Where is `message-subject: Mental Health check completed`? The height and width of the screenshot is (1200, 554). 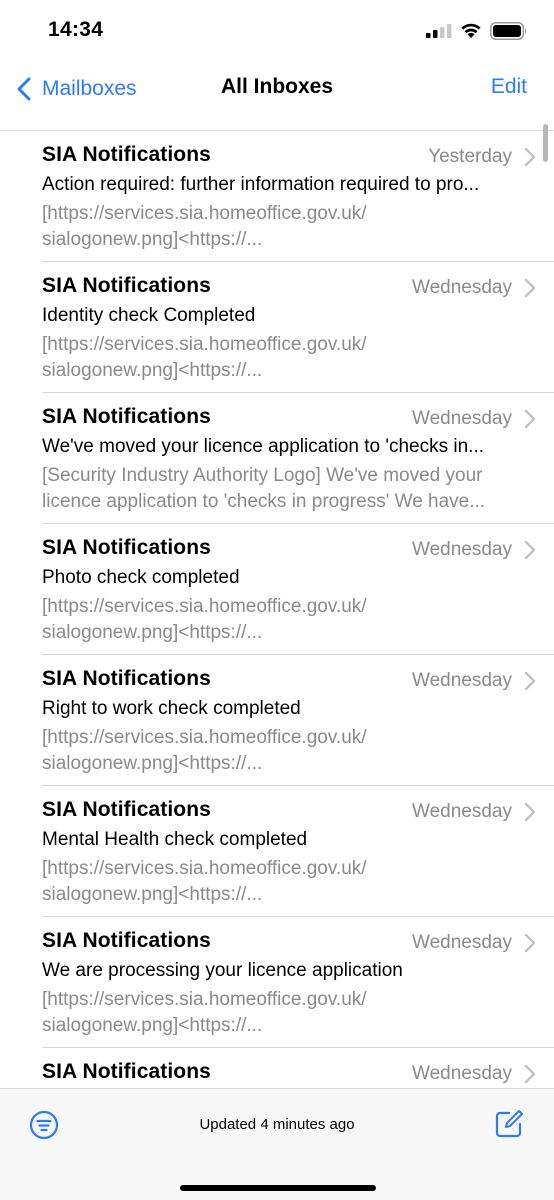
message-subject: Mental Health check completed is located at coordinates (175, 839).